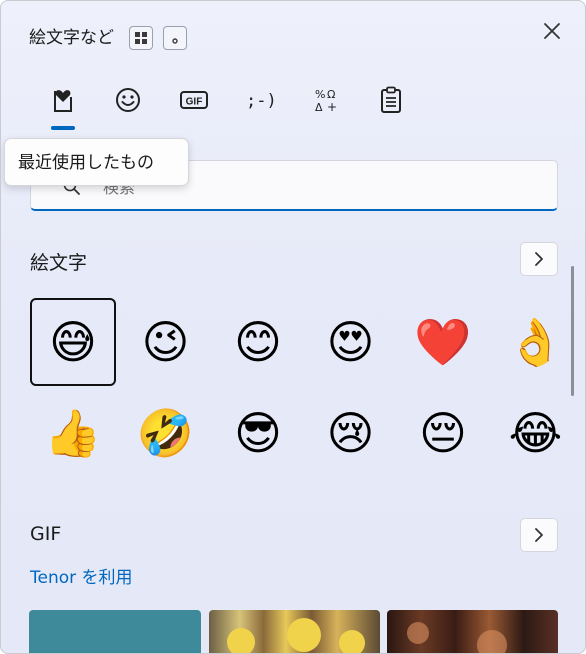 This screenshot has height=654, width=586. I want to click on emoji-glyph: 😍, so click(350, 342).